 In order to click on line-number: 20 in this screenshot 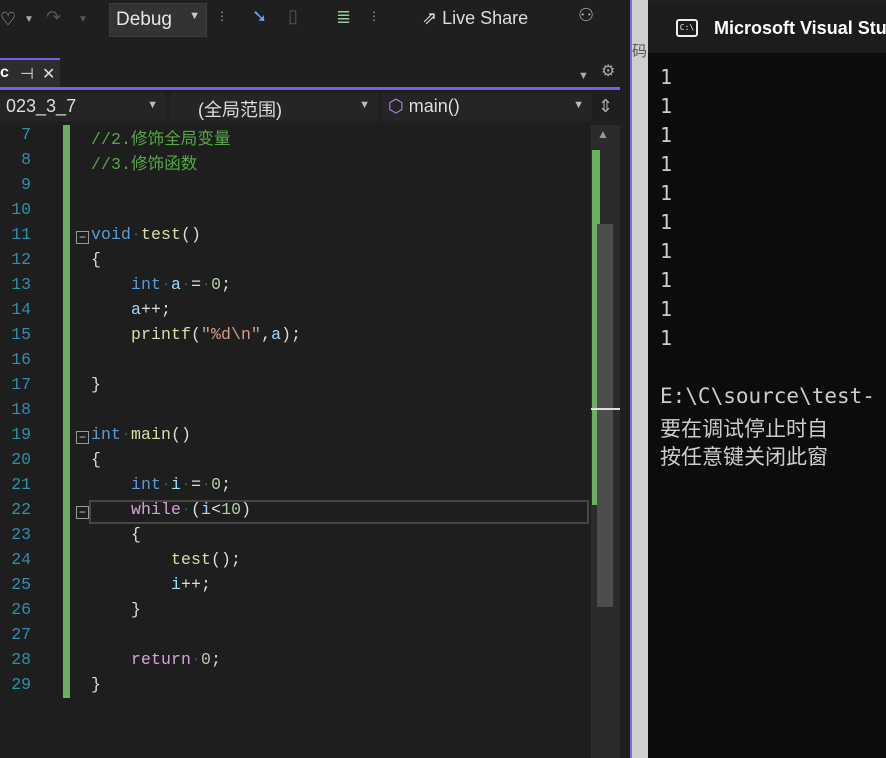, I will do `click(21, 459)`.